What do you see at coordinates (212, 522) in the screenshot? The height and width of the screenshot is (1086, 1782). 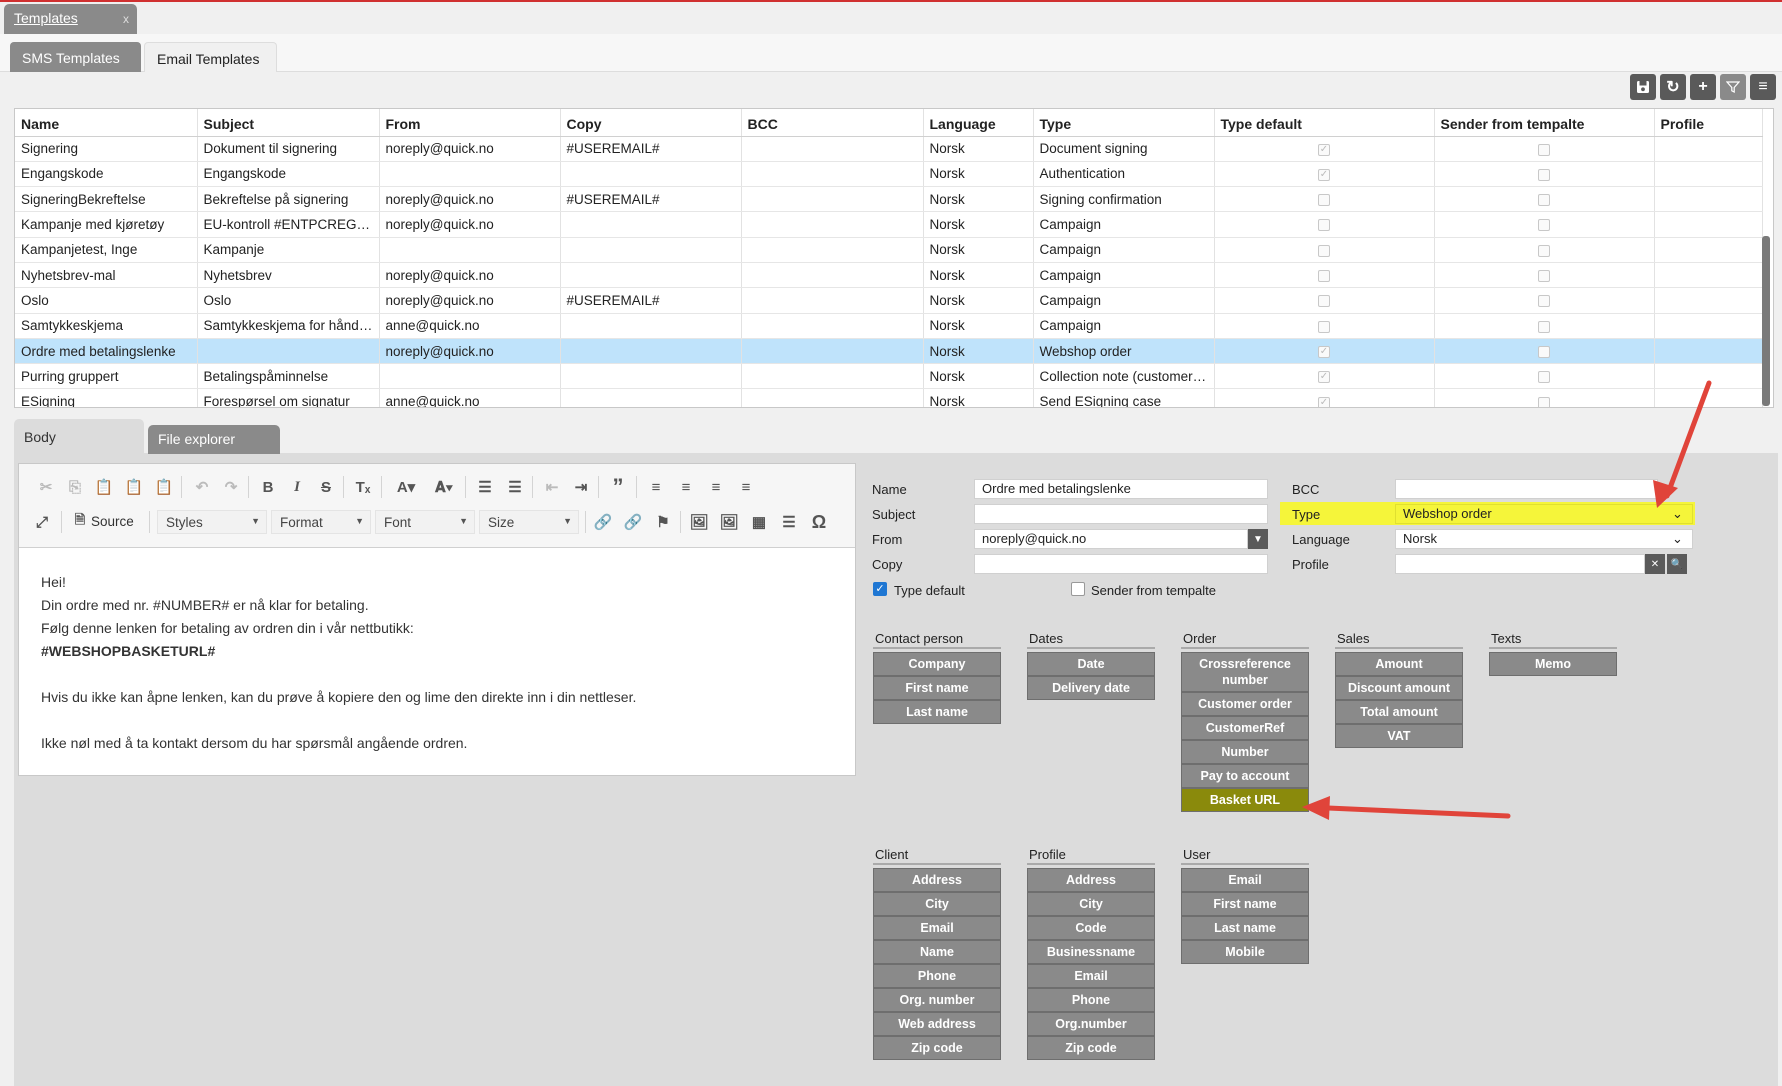 I see `styles-dropdown: Styles ▼` at bounding box center [212, 522].